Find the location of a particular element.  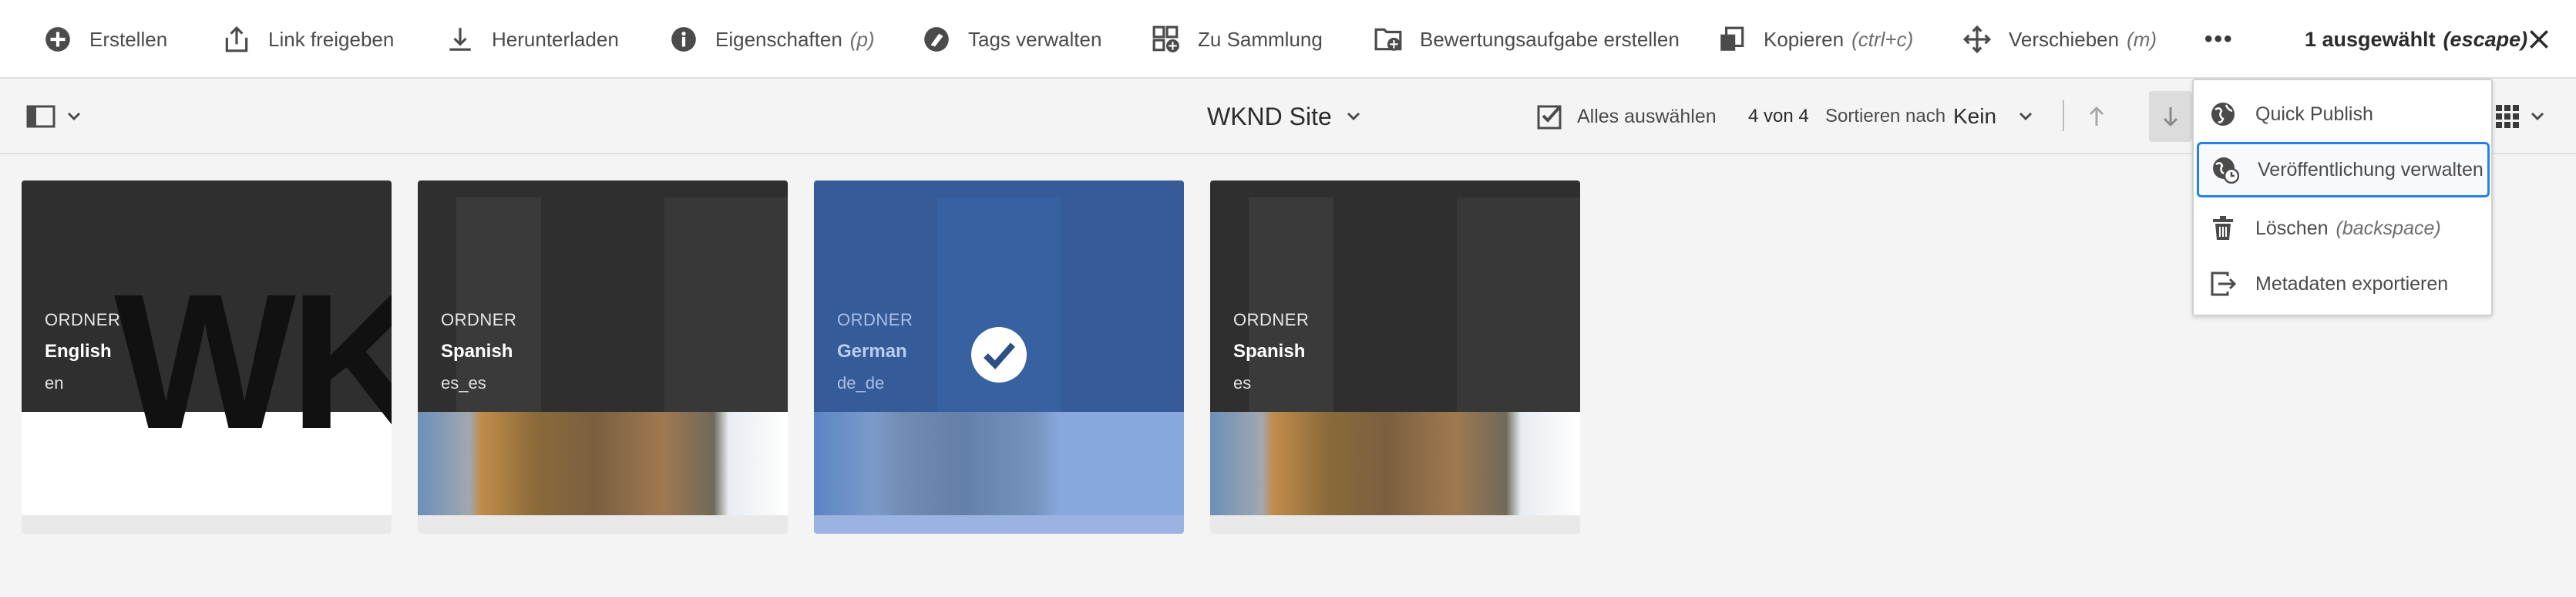

selection-count-label: 1 ausgewählt is located at coordinates (2370, 39).